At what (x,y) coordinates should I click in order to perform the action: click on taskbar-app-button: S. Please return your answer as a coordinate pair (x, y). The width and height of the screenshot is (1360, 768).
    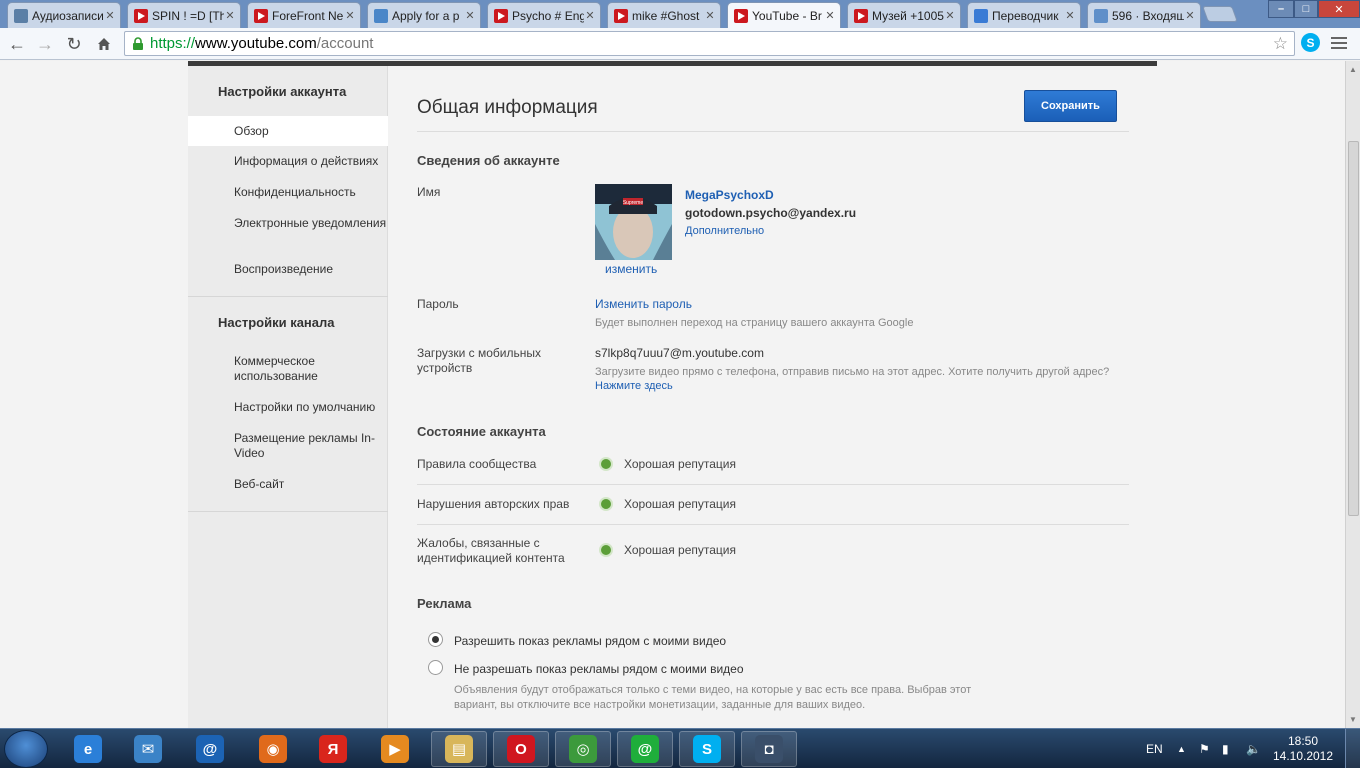
    Looking at the image, I should click on (707, 749).